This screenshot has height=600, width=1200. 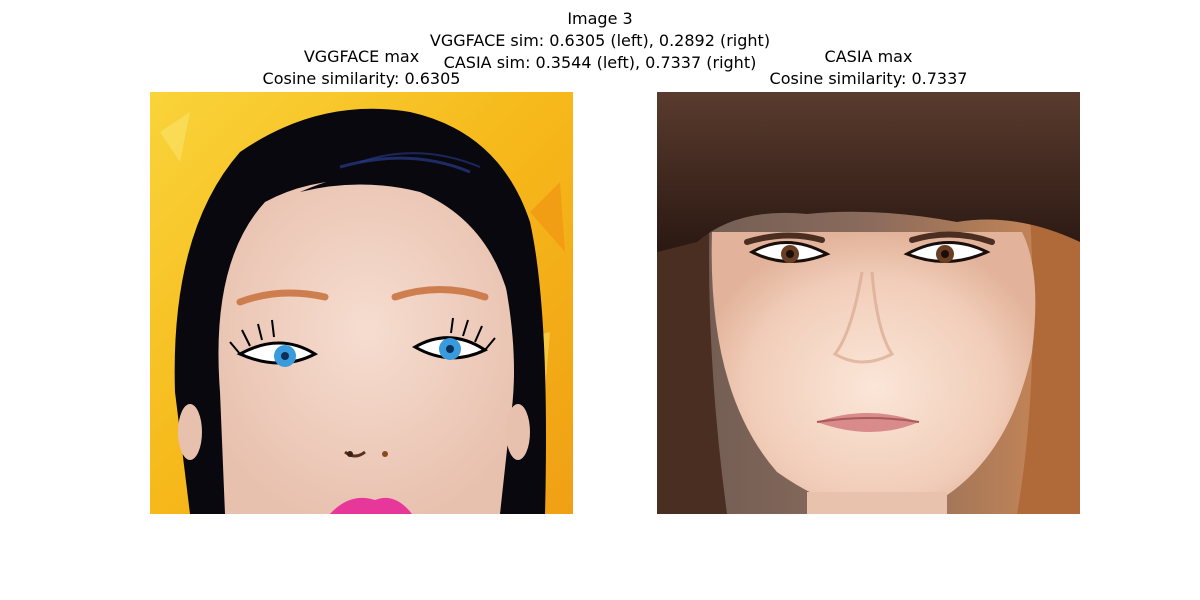 I want to click on right-panel-title-similarity: Cosine similarity: 0.7337, so click(x=868, y=78).